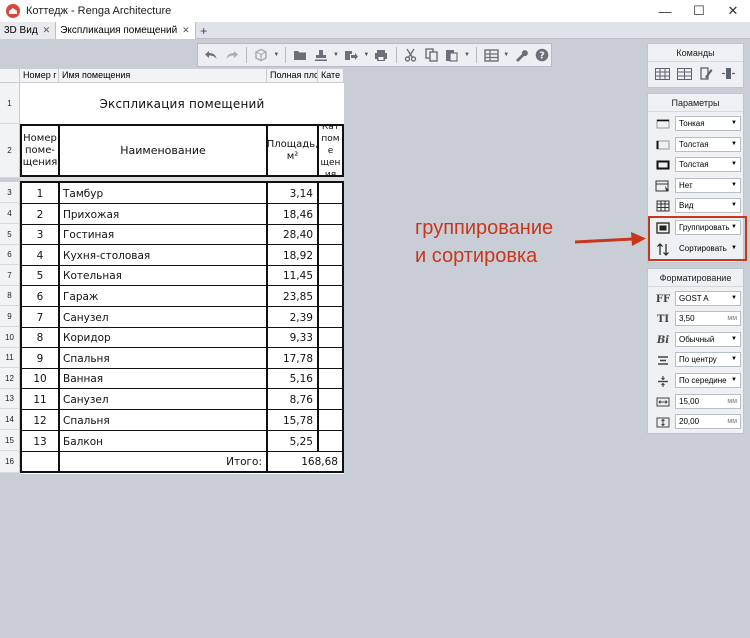 This screenshot has height=638, width=750. I want to click on view-select: Вид ▼, so click(708, 205).